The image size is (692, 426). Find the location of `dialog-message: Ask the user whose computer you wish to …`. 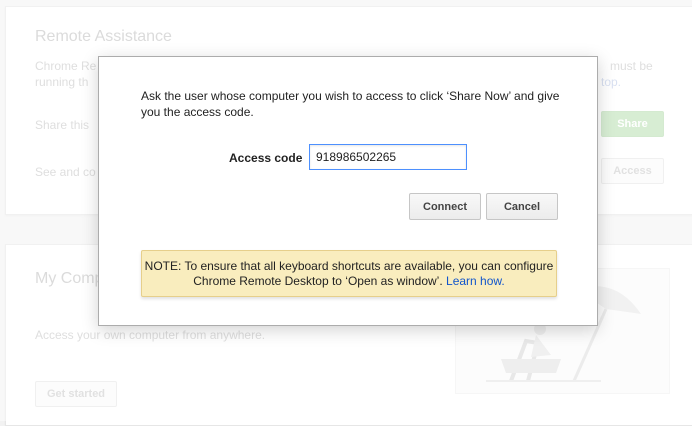

dialog-message: Ask the user whose computer you wish to … is located at coordinates (350, 104).